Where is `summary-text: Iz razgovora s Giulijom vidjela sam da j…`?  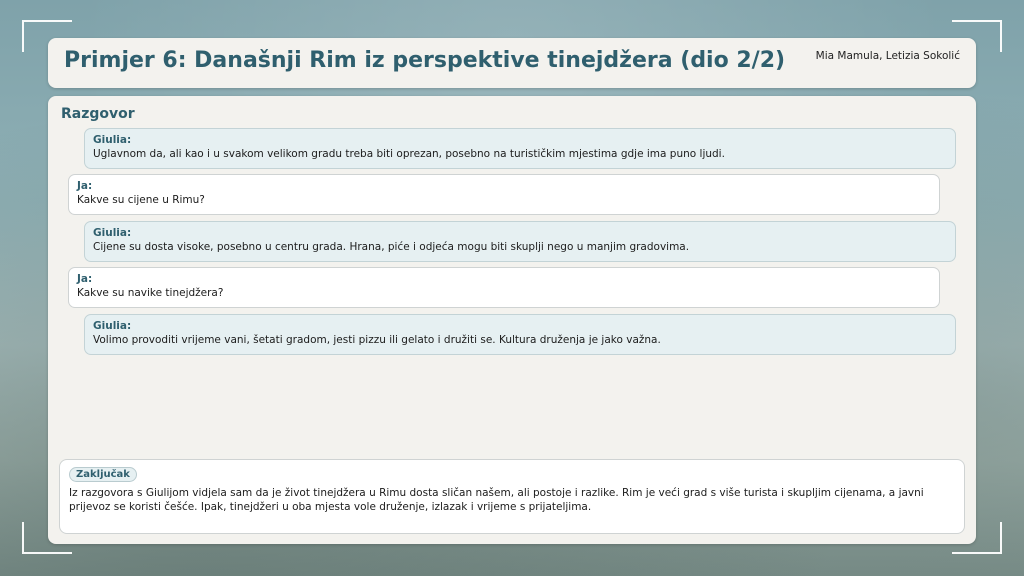
summary-text: Iz razgovora s Giulijom vidjela sam da j… is located at coordinates (496, 500).